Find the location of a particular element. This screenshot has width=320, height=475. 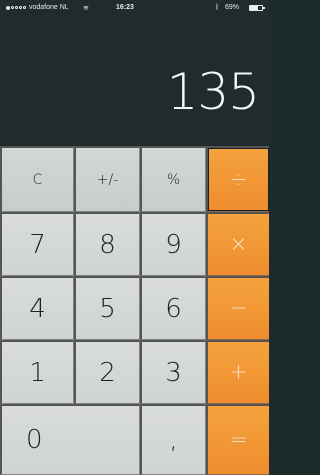

signal-strength-icon is located at coordinates (16, 8).